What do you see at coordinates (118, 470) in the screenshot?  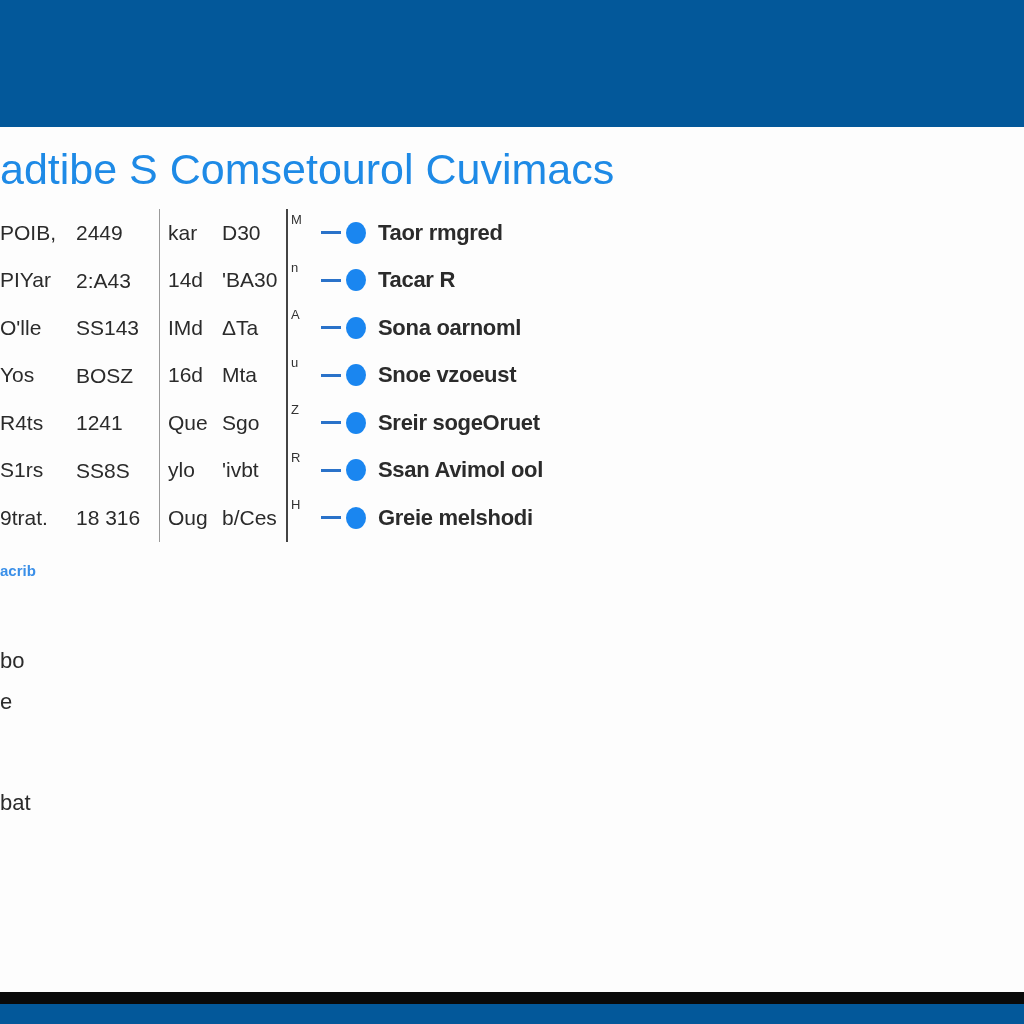 I see `table-cell: SS8S` at bounding box center [118, 470].